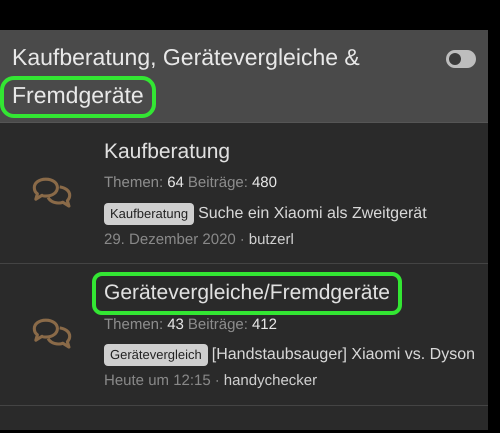 Image resolution: width=500 pixels, height=433 pixels. Describe the element at coordinates (271, 381) in the screenshot. I see `author-link: handychecker` at that location.